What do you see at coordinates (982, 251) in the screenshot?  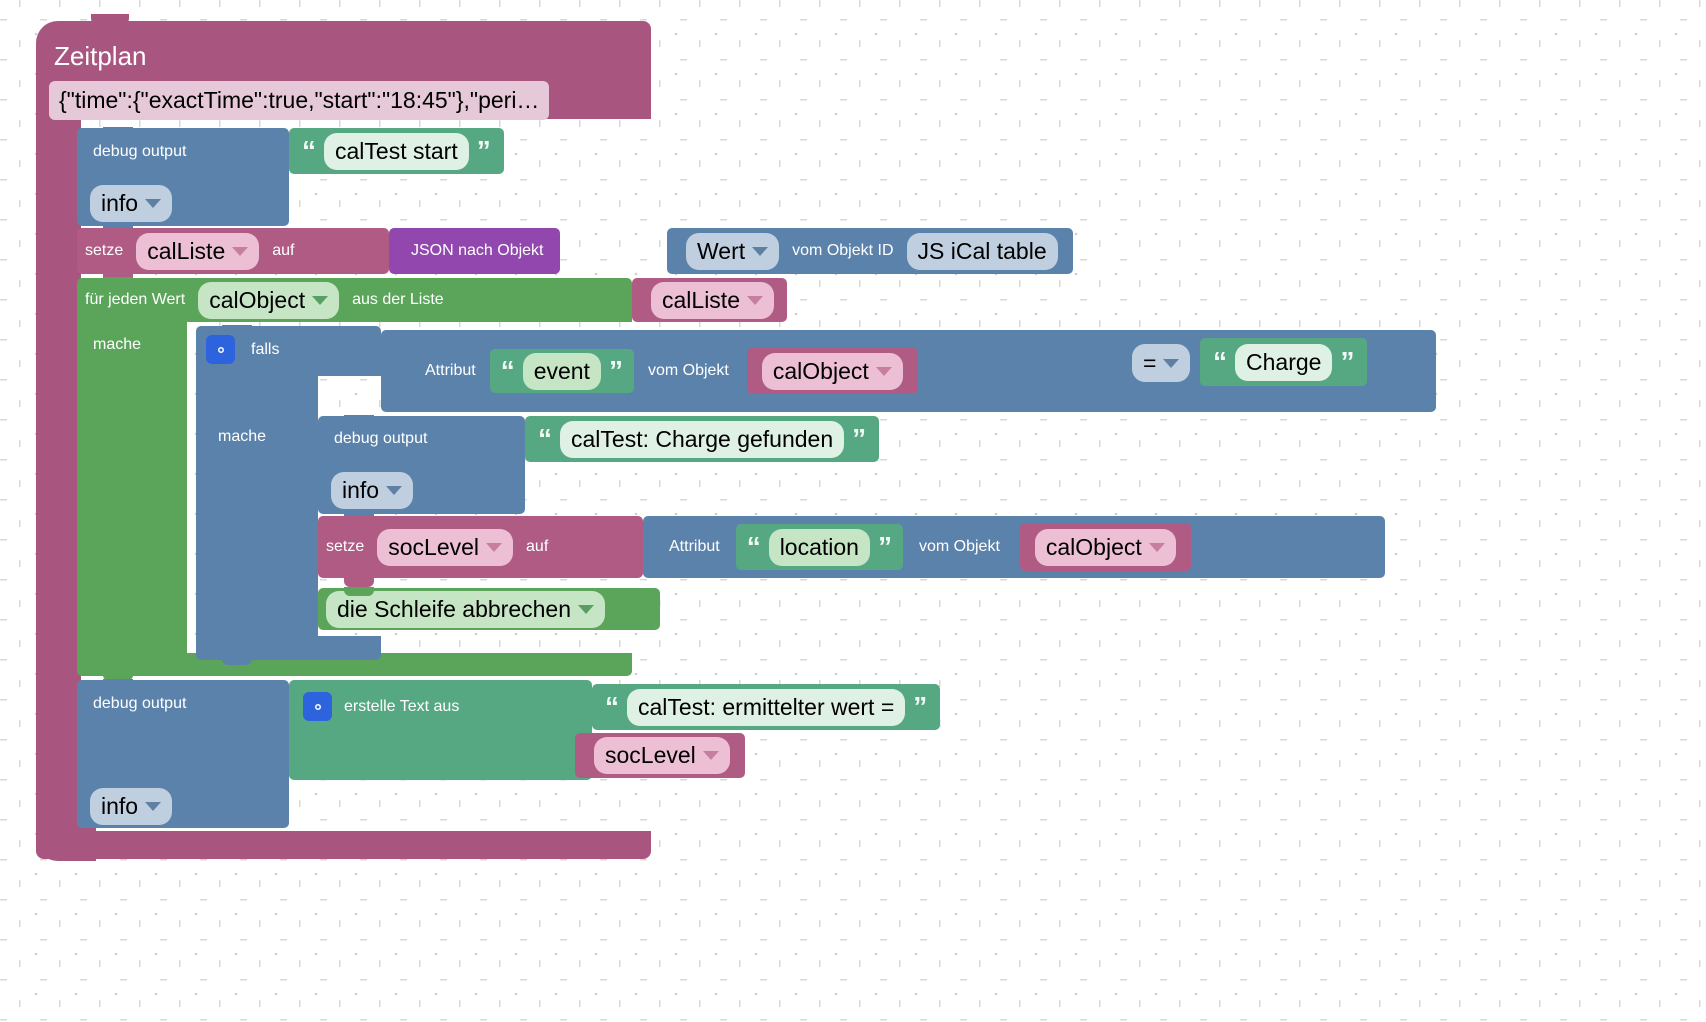 I see `object-id-field: JS iCal table` at bounding box center [982, 251].